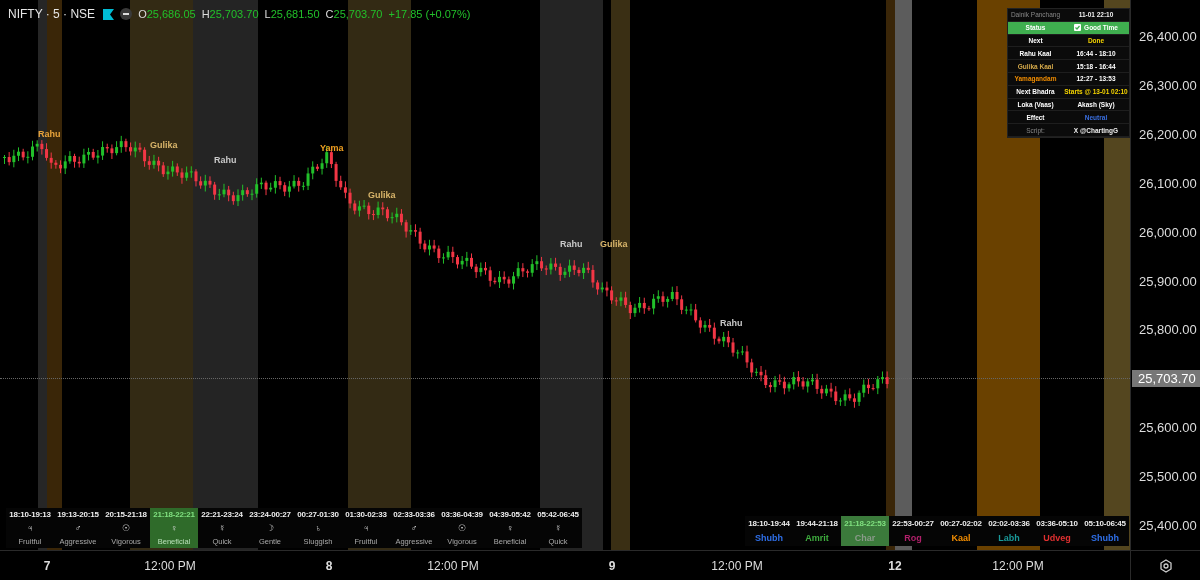 This screenshot has height=580, width=1200. I want to click on choghadiya-name: Char, so click(865, 538).